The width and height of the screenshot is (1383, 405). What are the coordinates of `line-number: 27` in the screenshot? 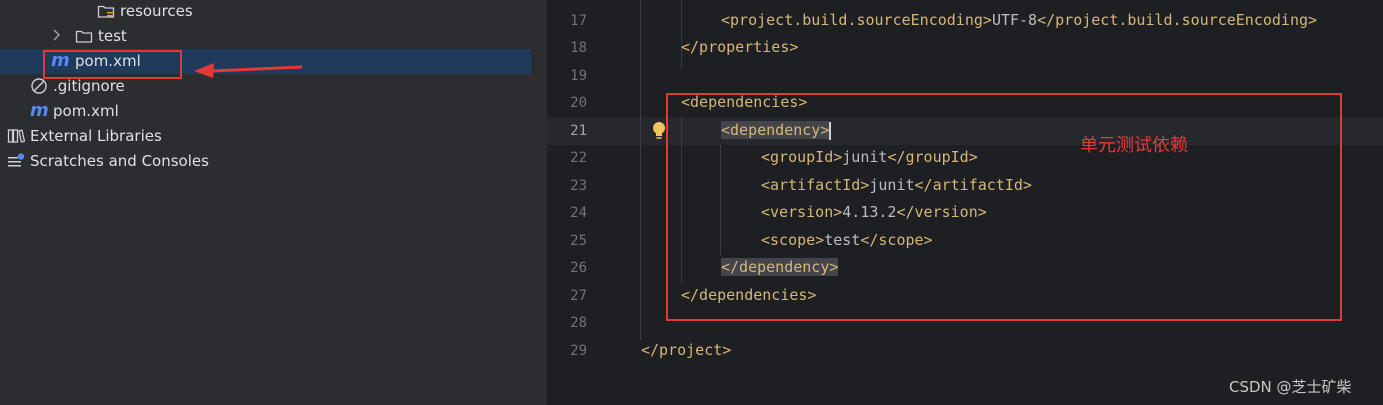 It's located at (578, 296).